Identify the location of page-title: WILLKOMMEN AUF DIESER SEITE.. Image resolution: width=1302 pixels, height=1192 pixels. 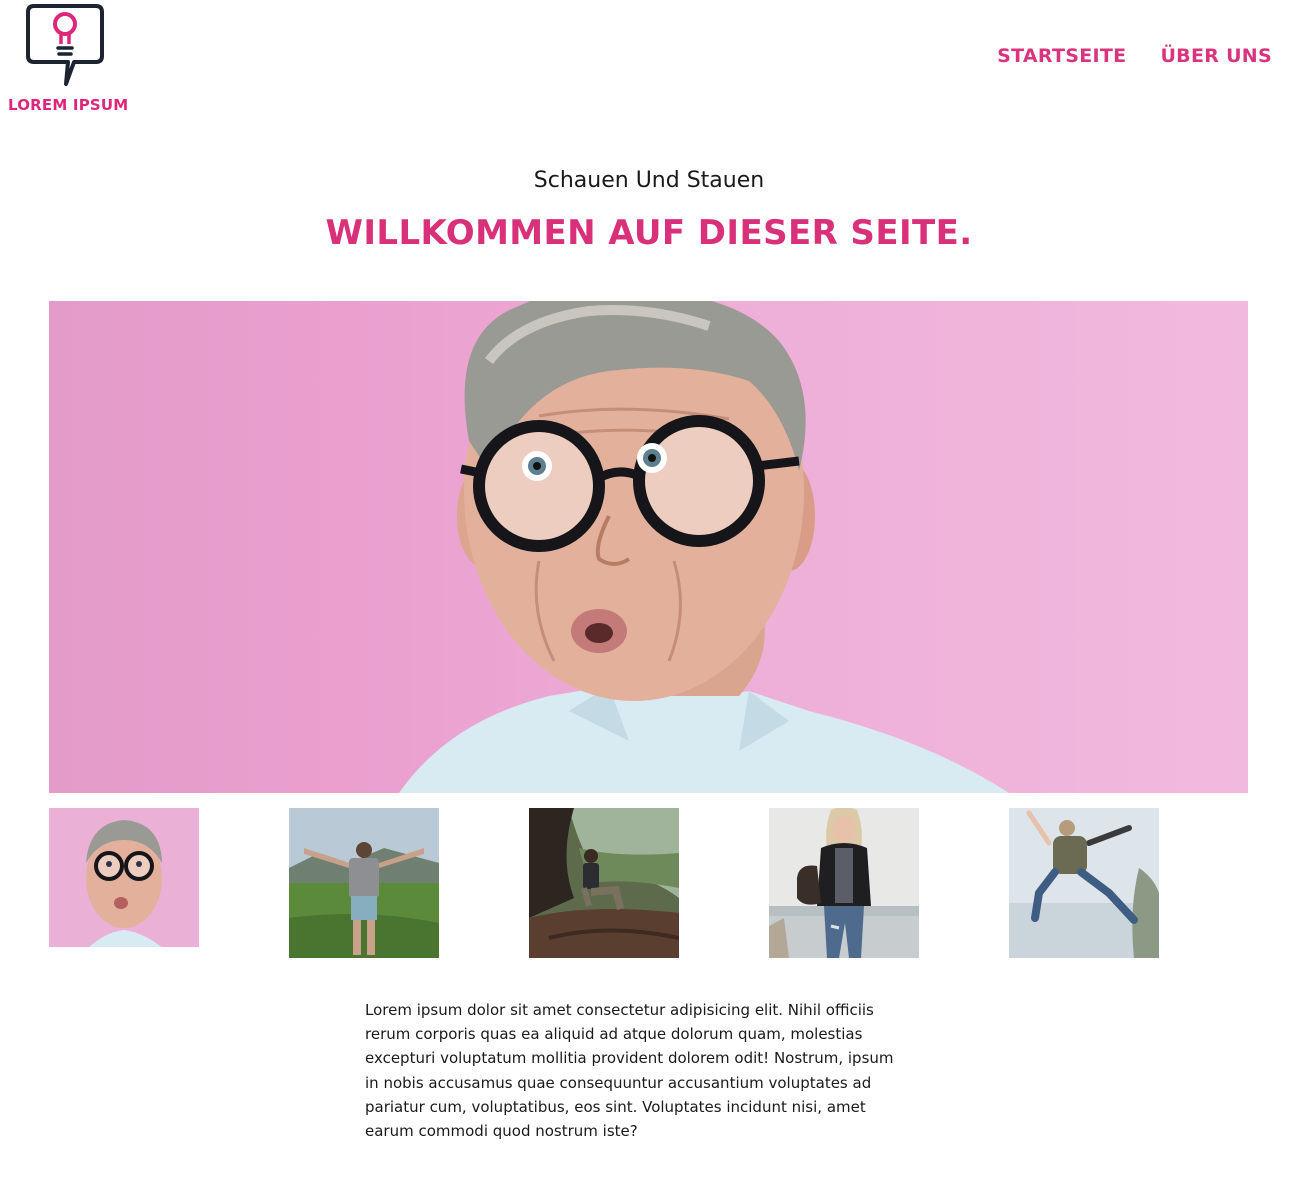
(649, 233).